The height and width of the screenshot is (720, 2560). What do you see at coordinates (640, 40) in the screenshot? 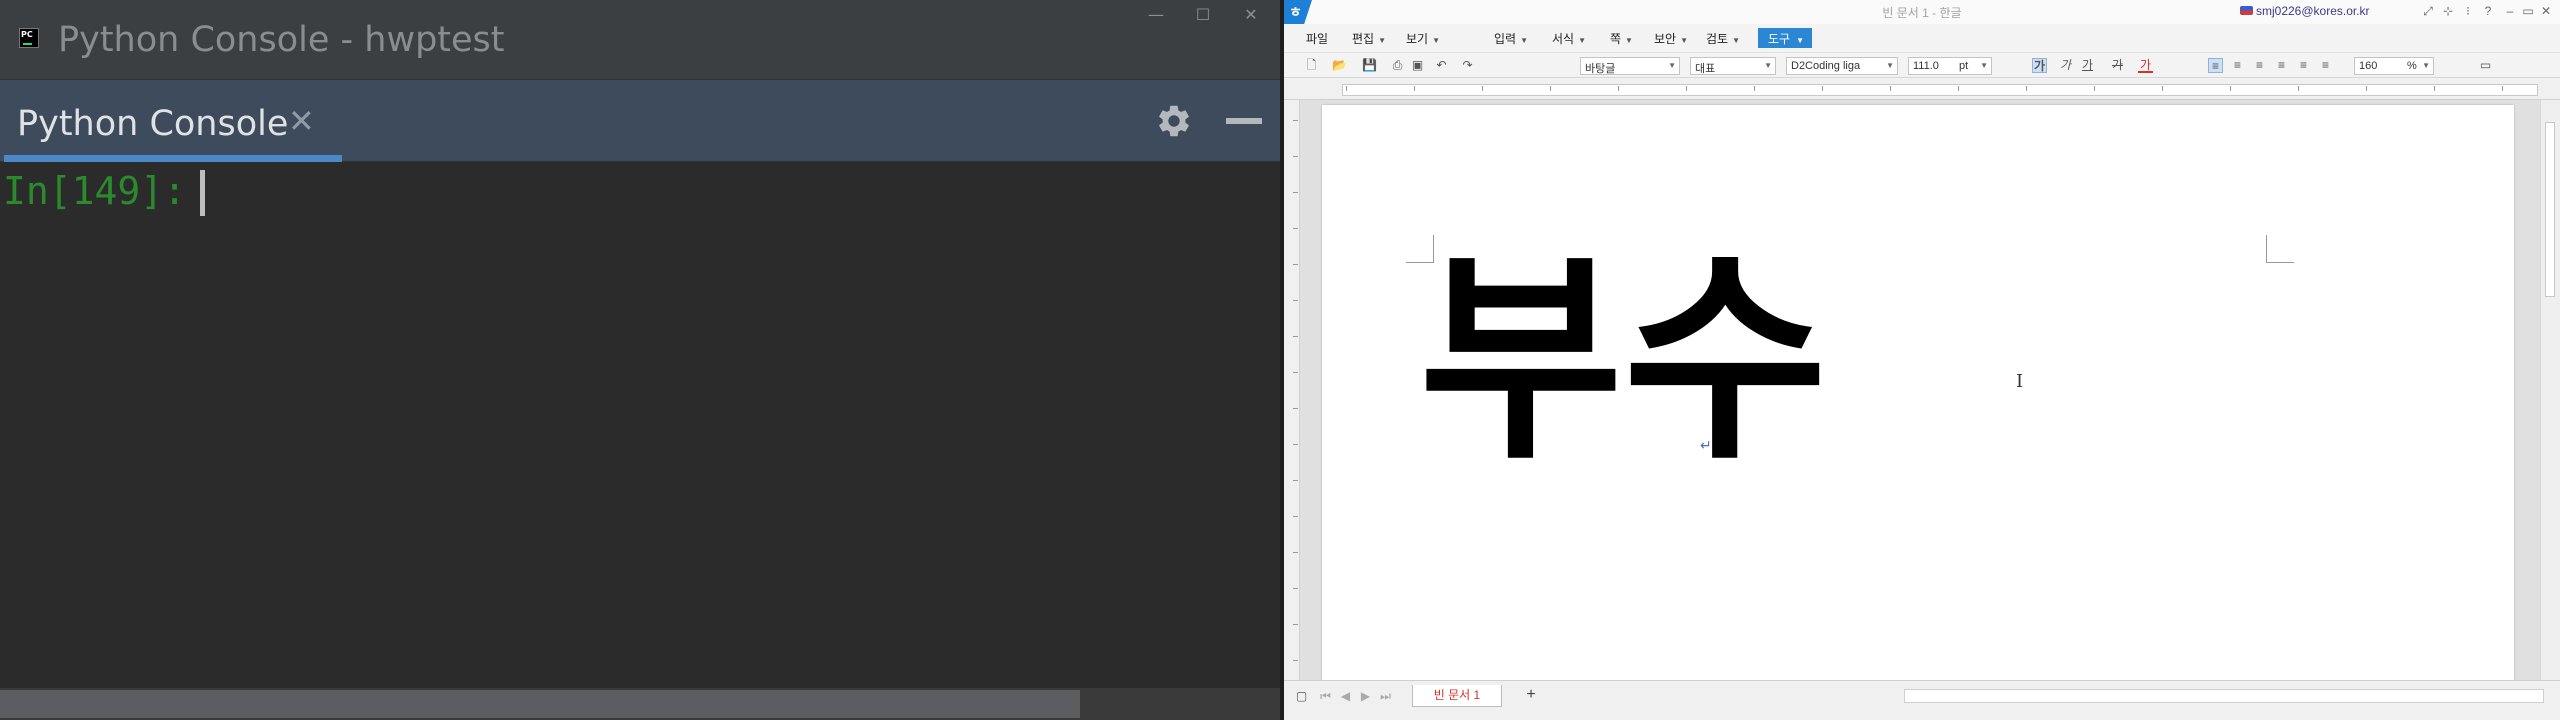
I see `console-title-bar: Python Console - hwptest — ☐ ✕` at bounding box center [640, 40].